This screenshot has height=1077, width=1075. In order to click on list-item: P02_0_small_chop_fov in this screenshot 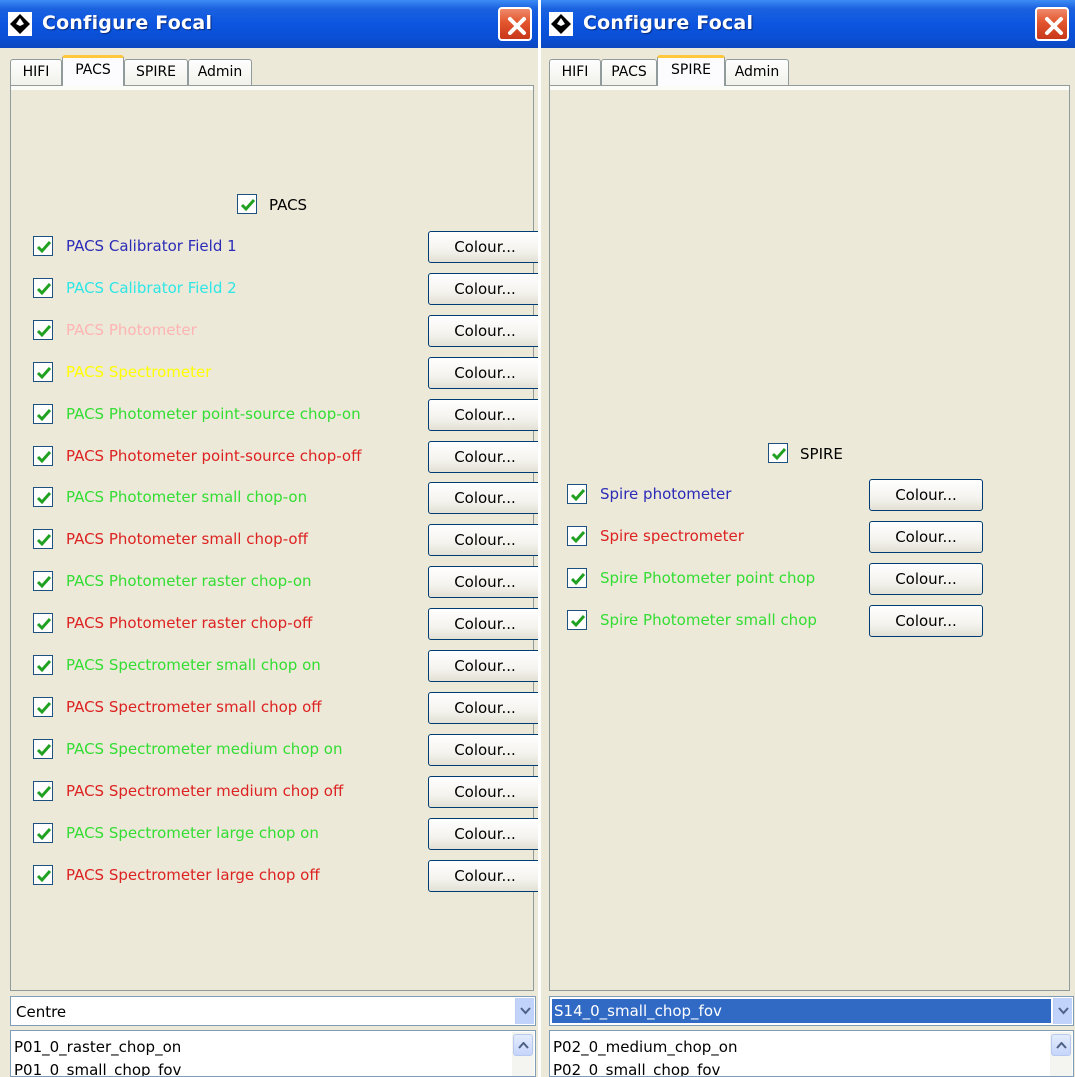, I will do `click(636, 1068)`.